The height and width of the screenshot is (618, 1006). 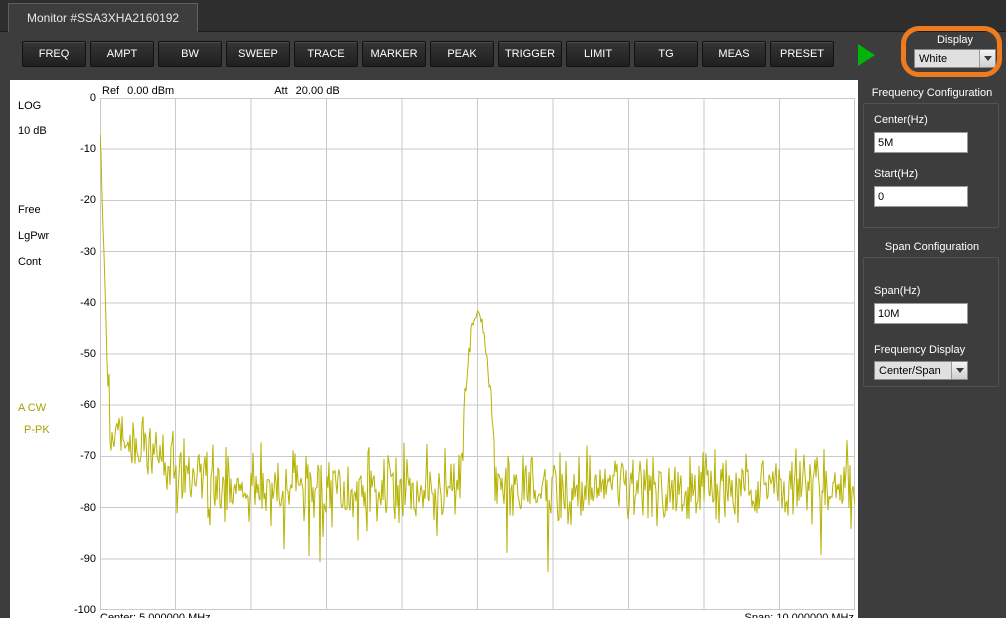 What do you see at coordinates (530, 54) in the screenshot?
I see `toolbar-button-trigger: TRIGGER` at bounding box center [530, 54].